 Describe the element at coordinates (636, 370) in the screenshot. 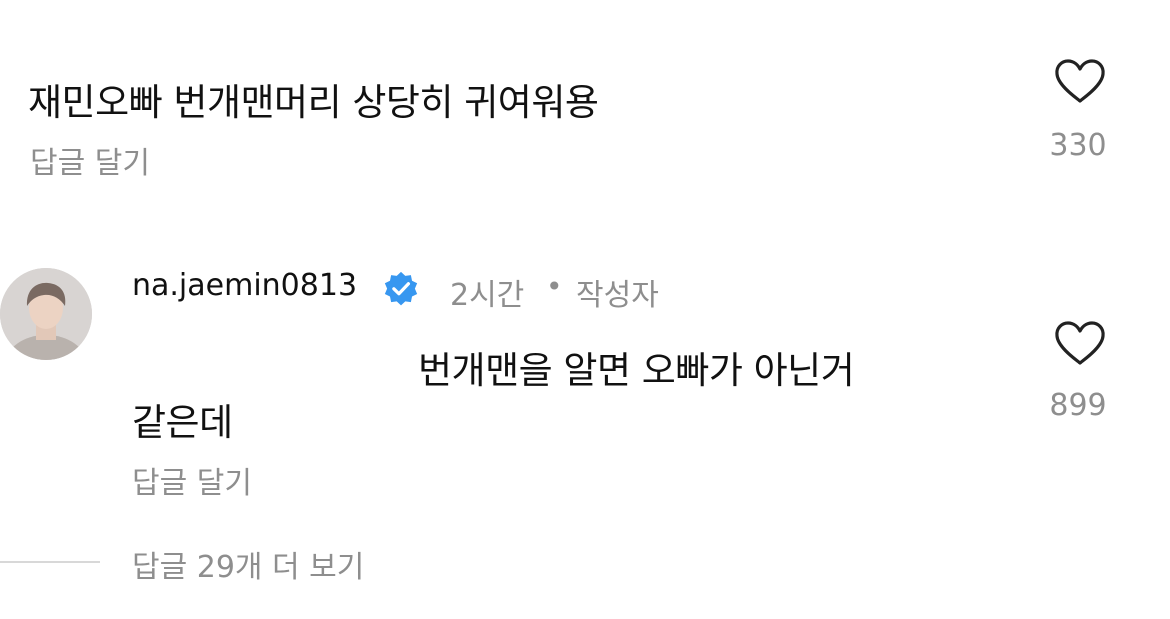

I see `reply-text-line1: 번개맨을 알면 오빠가 아닌거` at that location.